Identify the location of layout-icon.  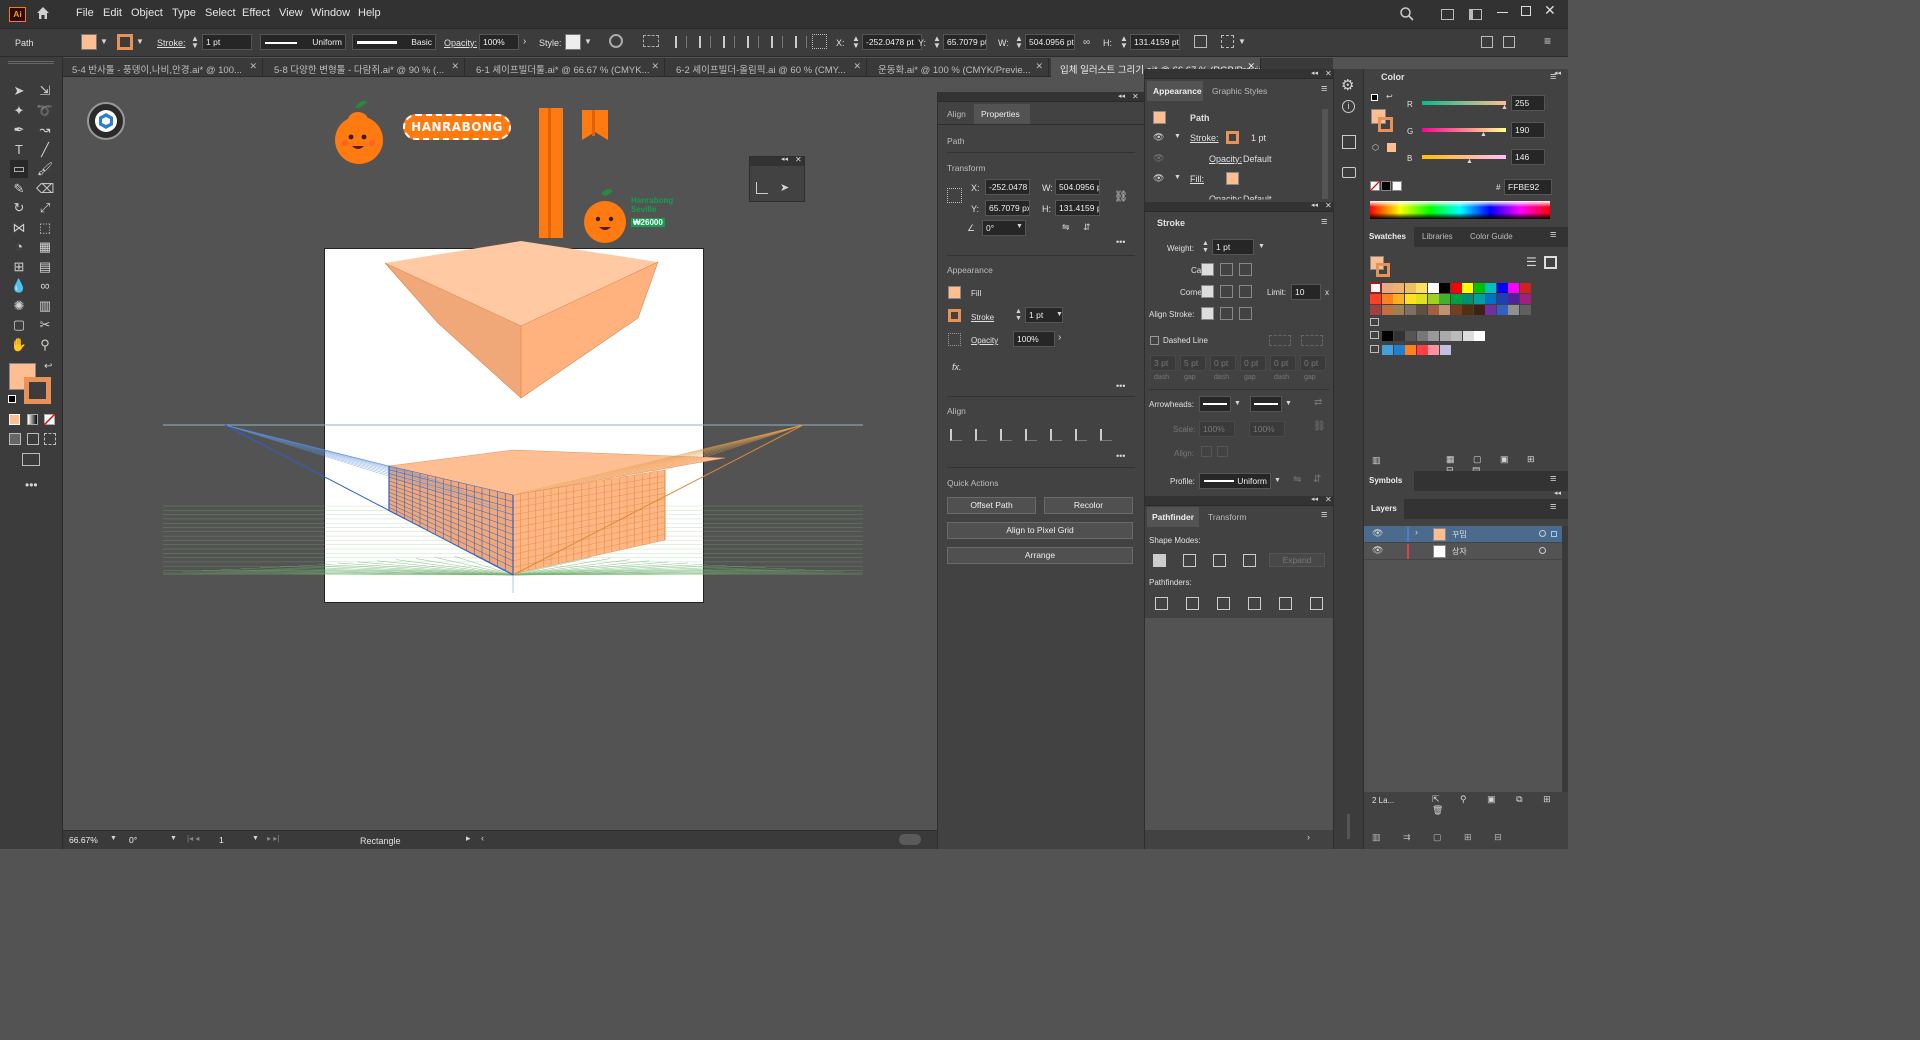
(1487, 42).